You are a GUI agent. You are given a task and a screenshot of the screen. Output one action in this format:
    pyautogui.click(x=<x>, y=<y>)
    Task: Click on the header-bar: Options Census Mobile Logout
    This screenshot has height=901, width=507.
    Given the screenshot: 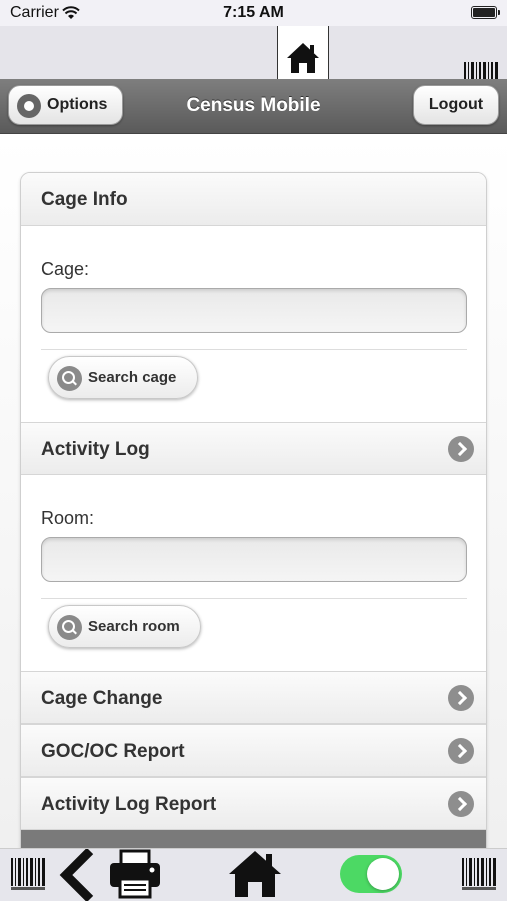 What is the action you would take?
    pyautogui.click(x=253, y=106)
    